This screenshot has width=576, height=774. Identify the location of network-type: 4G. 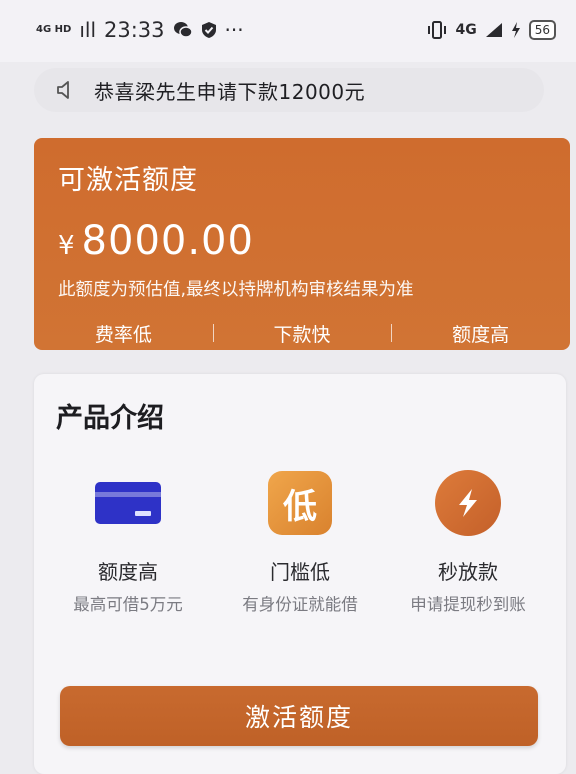
(466, 30).